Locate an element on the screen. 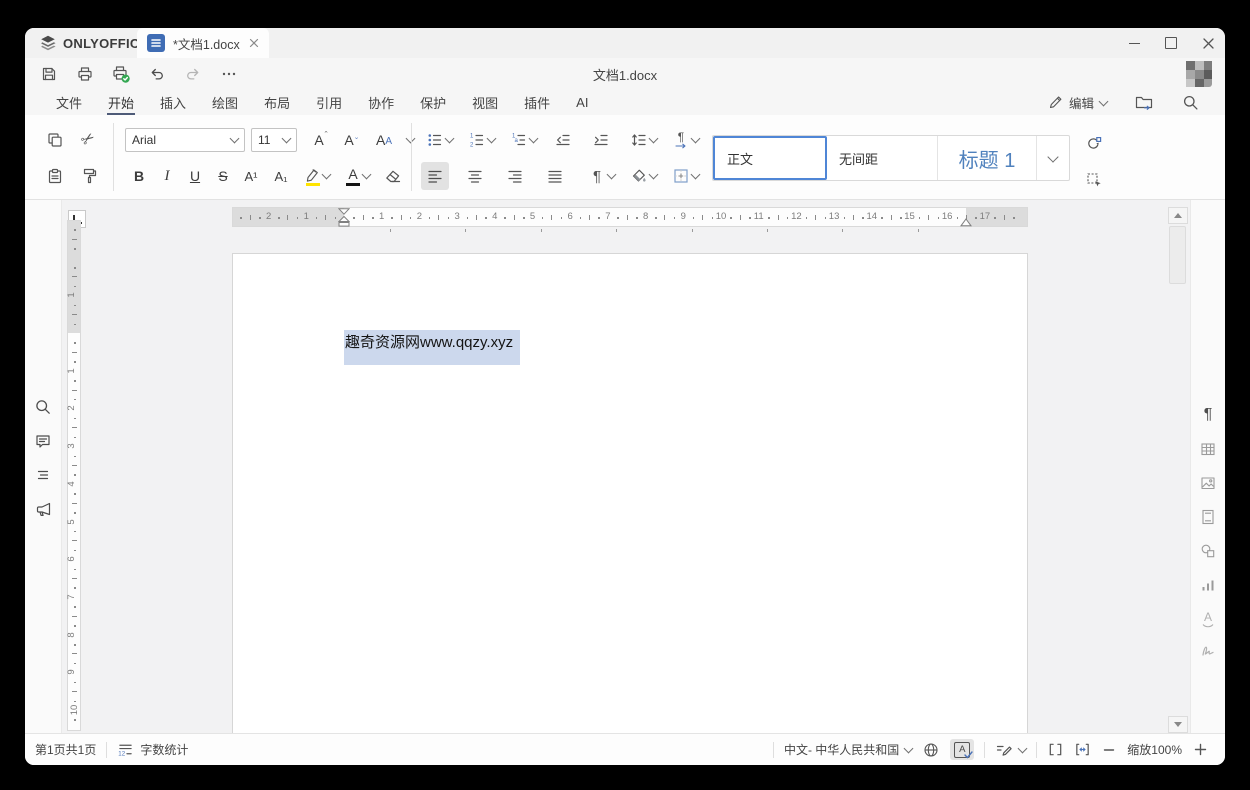 This screenshot has width=1250, height=790. undo-button is located at coordinates (157, 74).